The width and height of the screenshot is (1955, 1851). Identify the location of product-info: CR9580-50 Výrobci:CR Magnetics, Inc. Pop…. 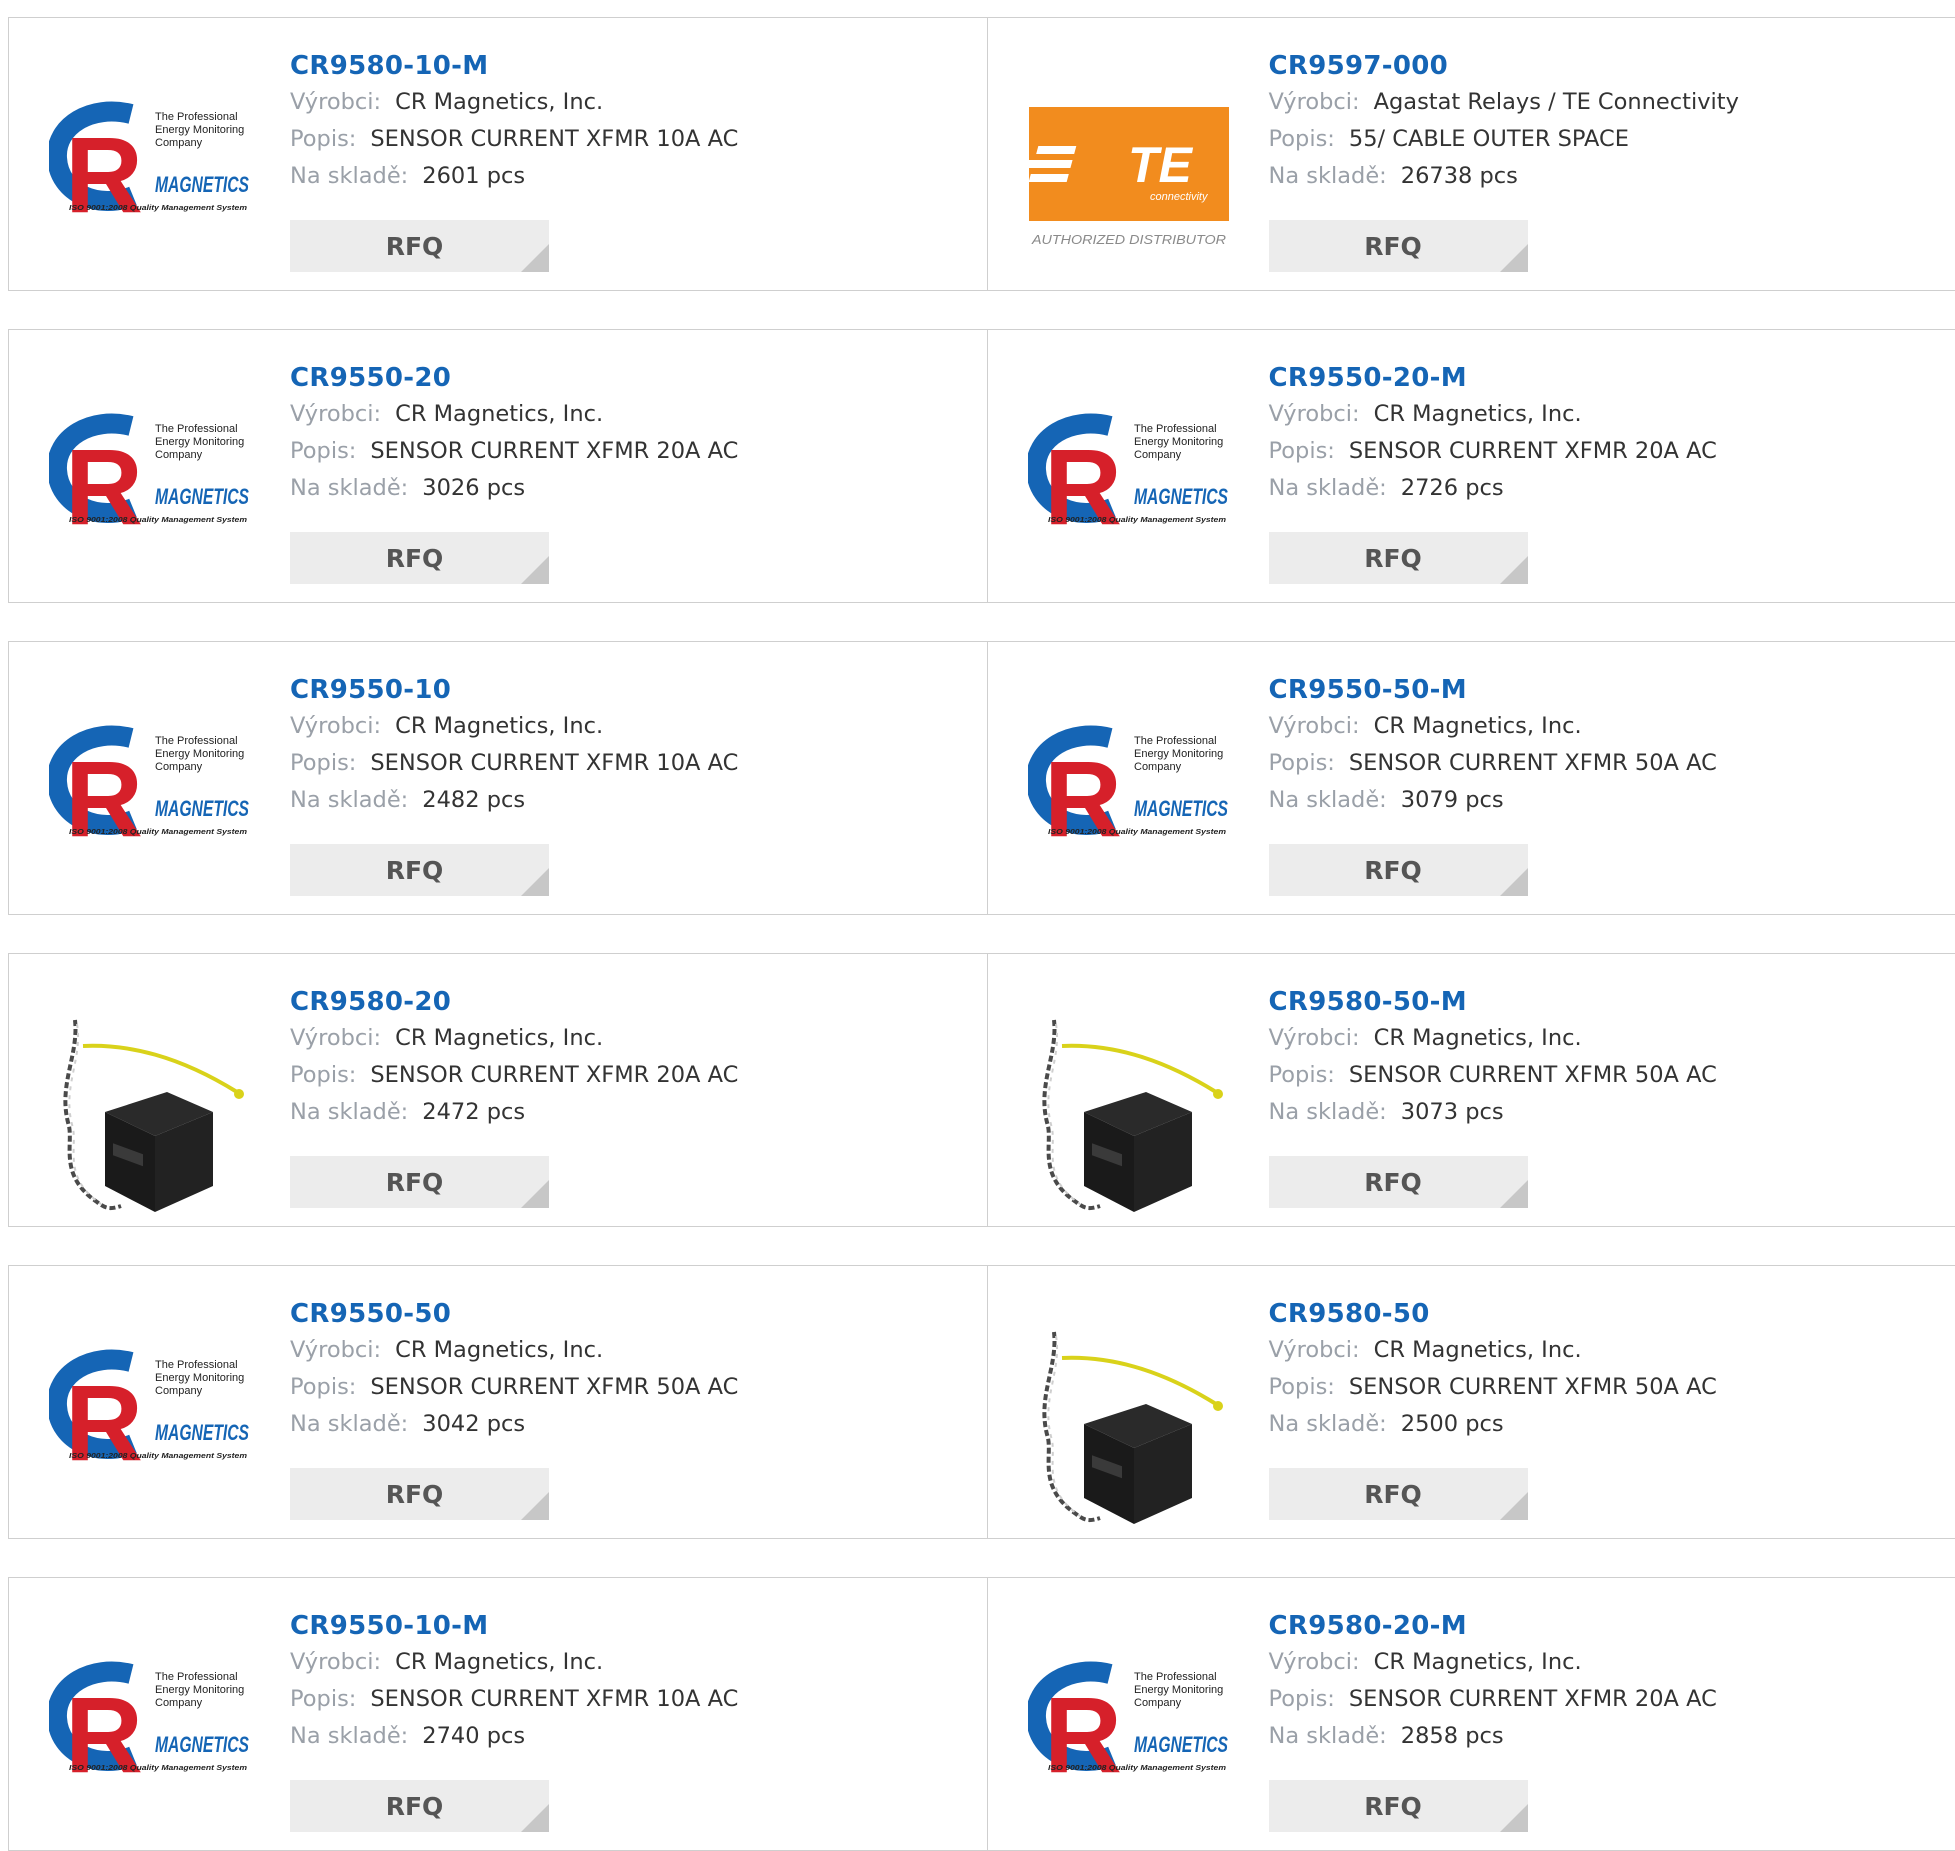
(1493, 1369).